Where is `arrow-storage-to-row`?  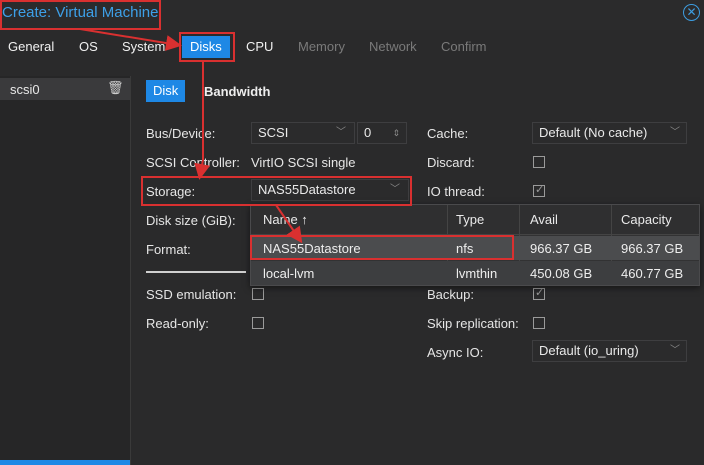
arrow-storage-to-row is located at coordinates (289, 224).